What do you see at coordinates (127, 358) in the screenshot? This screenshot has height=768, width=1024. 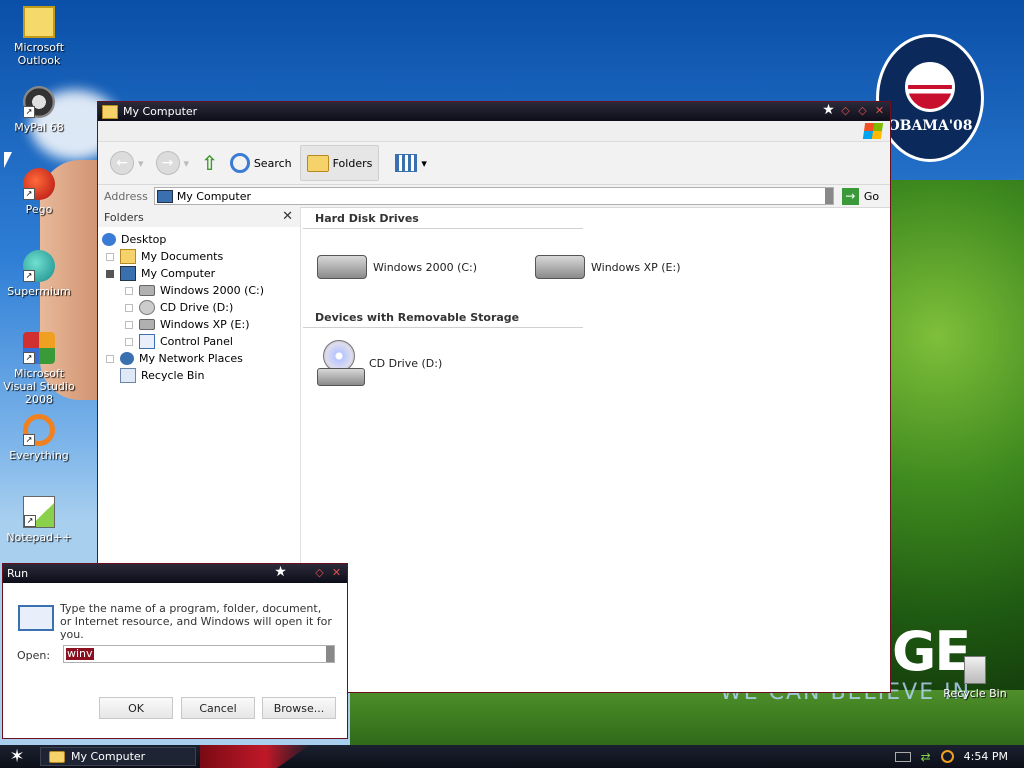 I see `network-places-icon` at bounding box center [127, 358].